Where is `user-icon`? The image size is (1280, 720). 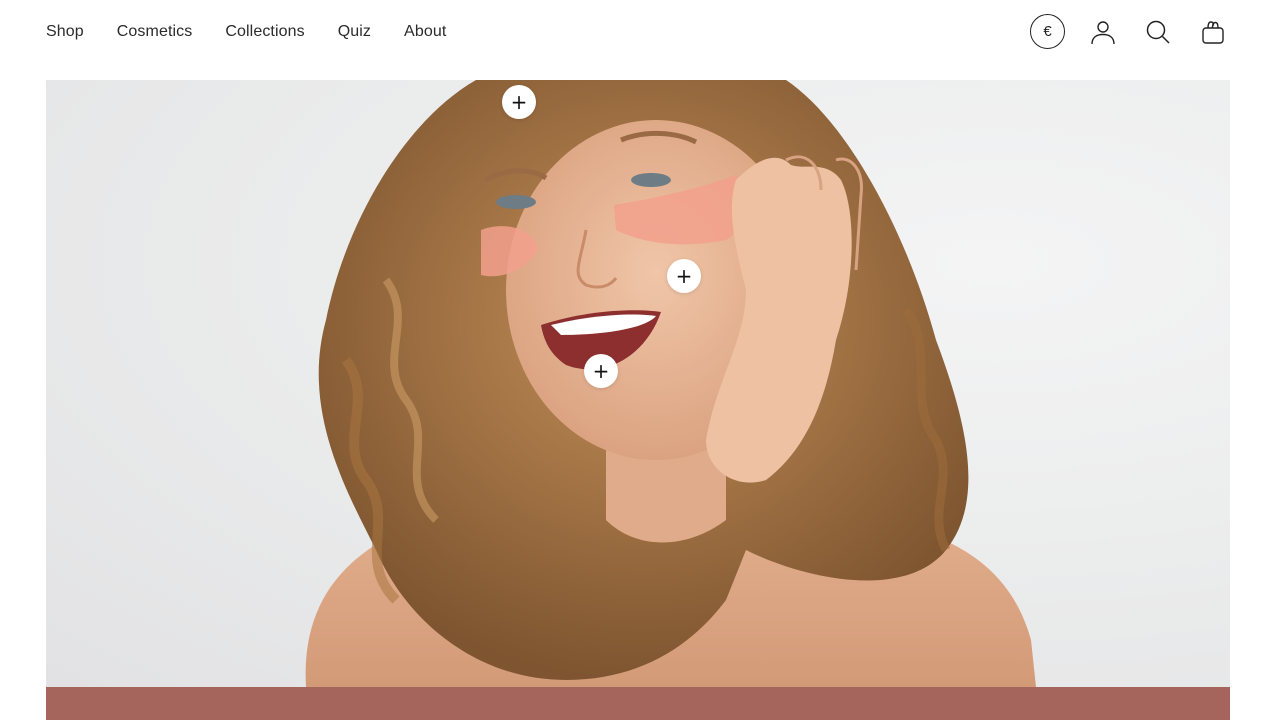 user-icon is located at coordinates (1102, 32).